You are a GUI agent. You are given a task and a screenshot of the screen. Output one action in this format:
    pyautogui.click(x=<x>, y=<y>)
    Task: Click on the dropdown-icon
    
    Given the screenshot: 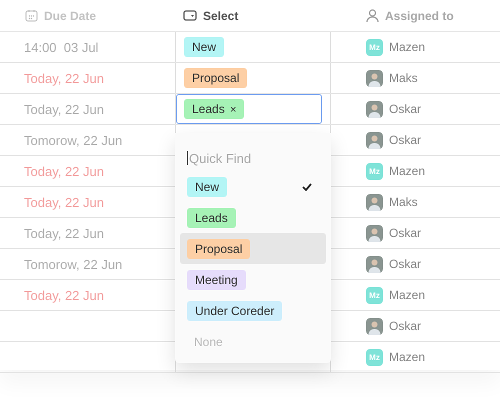 What is the action you would take?
    pyautogui.click(x=190, y=15)
    